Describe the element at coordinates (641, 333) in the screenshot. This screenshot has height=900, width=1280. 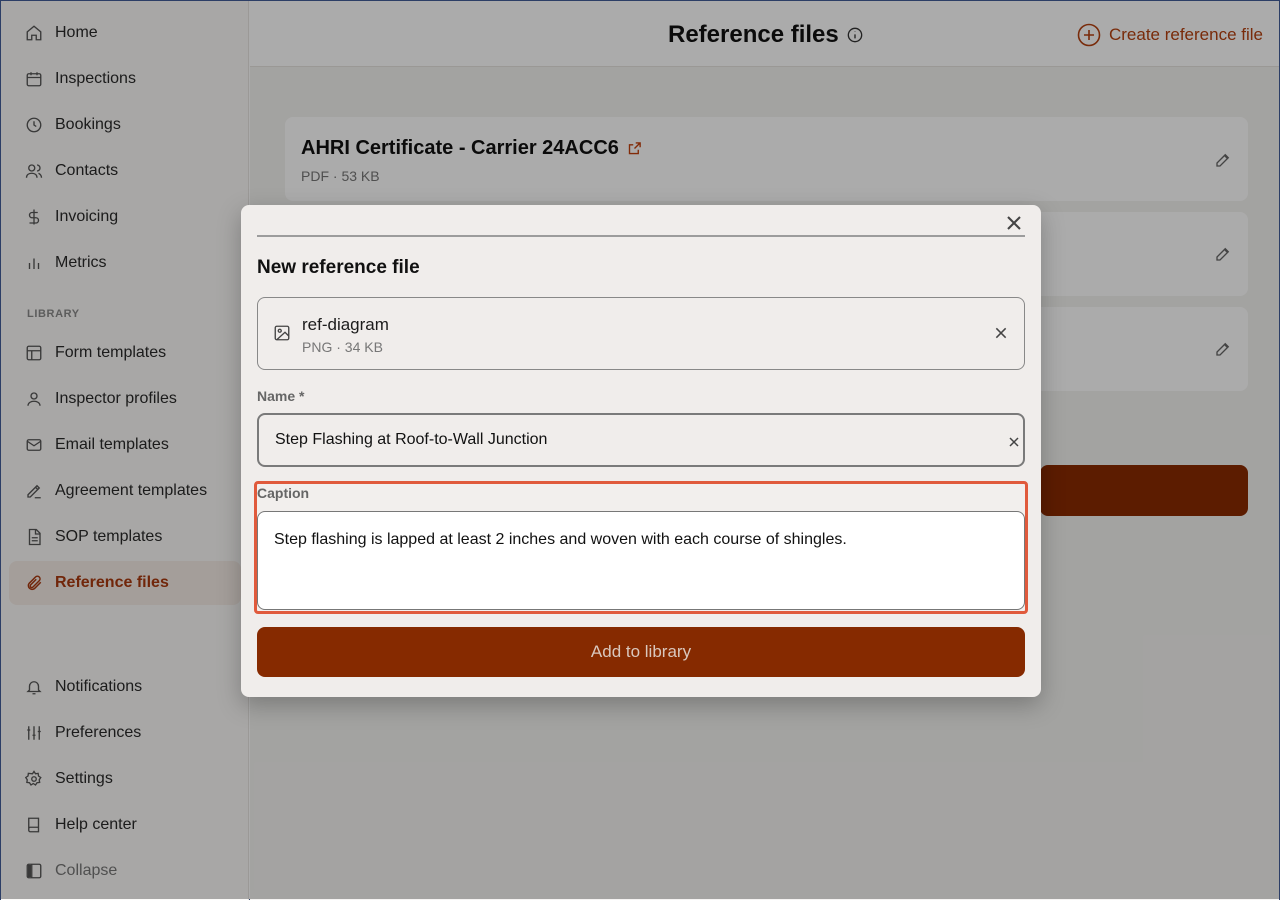
I see `attached-file: ref-diagram PNG · 34 KB` at that location.